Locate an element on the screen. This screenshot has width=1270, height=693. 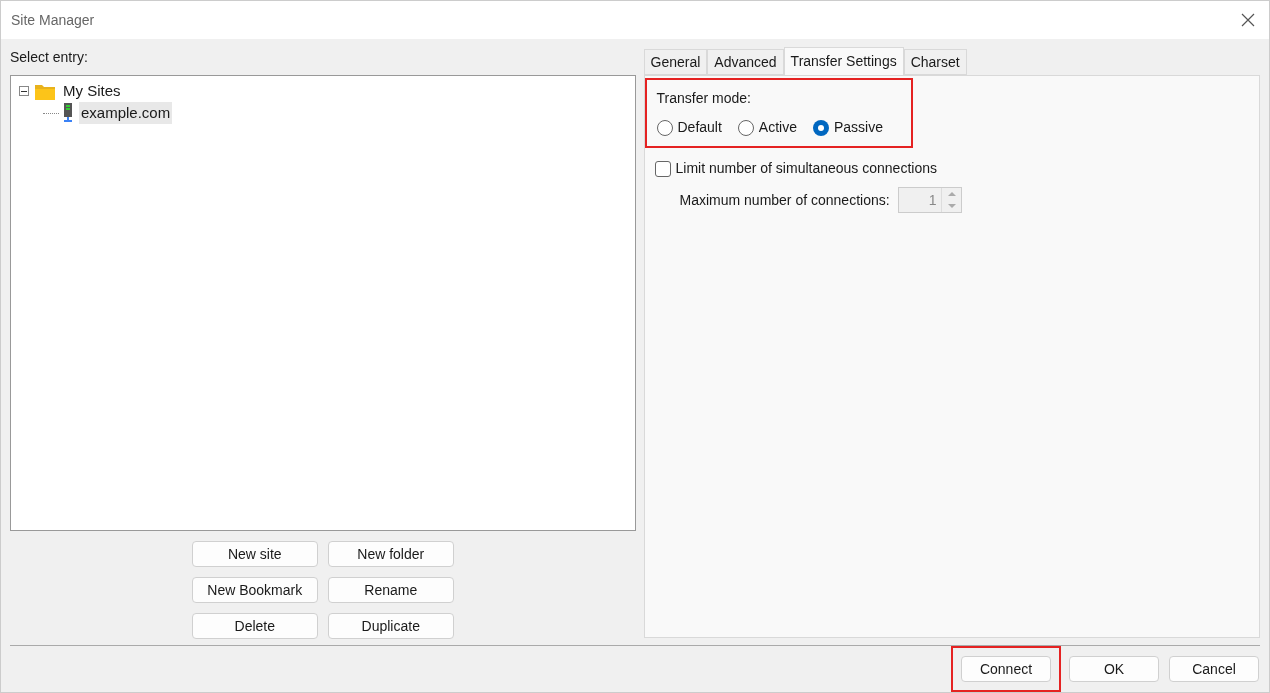
action-button: New Bookmark is located at coordinates (254, 590).